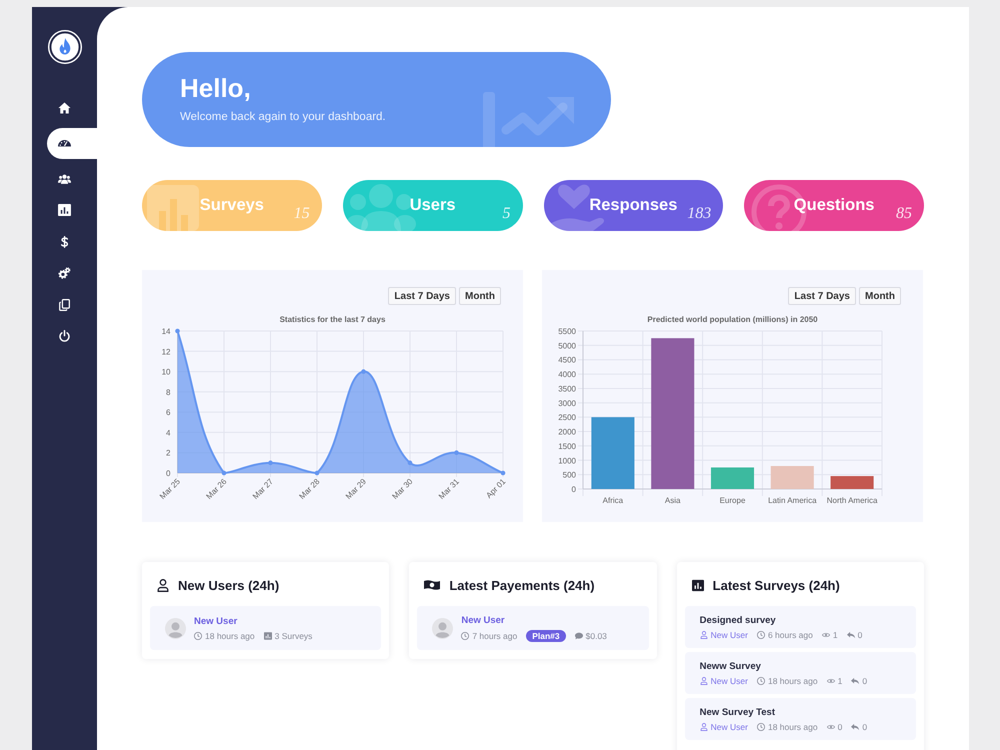 The height and width of the screenshot is (750, 1000). What do you see at coordinates (840, 727) in the screenshot?
I see `view-count: 0` at bounding box center [840, 727].